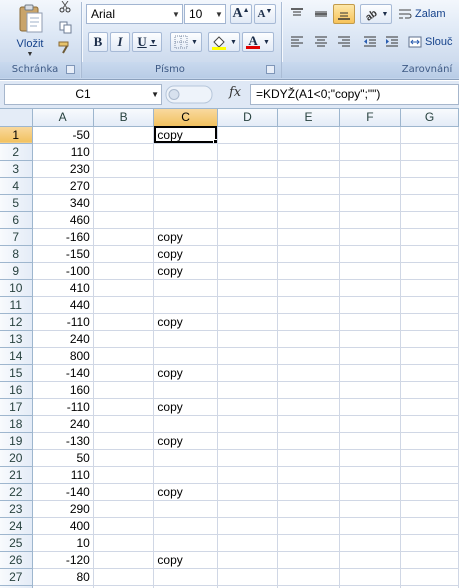 Image resolution: width=459 pixels, height=588 pixels. I want to click on align-left-button, so click(297, 42).